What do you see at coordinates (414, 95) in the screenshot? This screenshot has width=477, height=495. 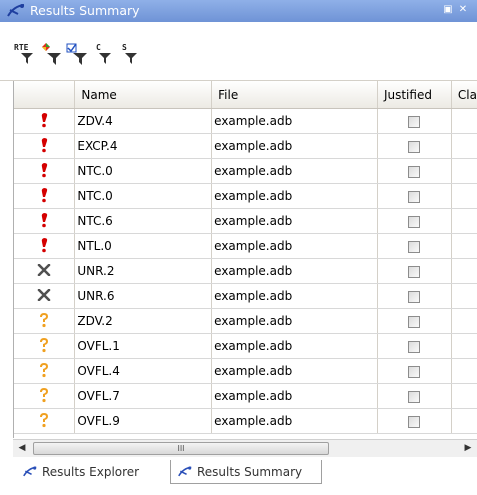 I see `column-header-justified: Justified` at bounding box center [414, 95].